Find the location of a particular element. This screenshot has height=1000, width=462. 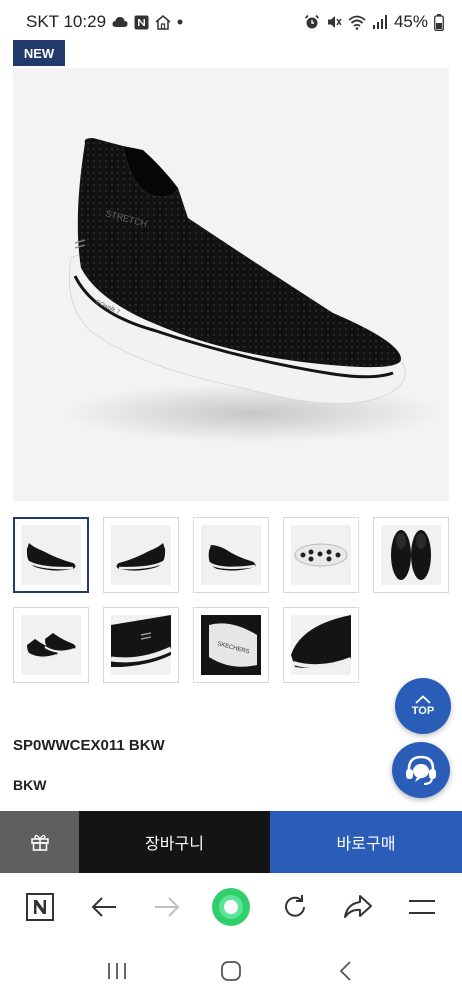

headset-chat-icon is located at coordinates (421, 770).